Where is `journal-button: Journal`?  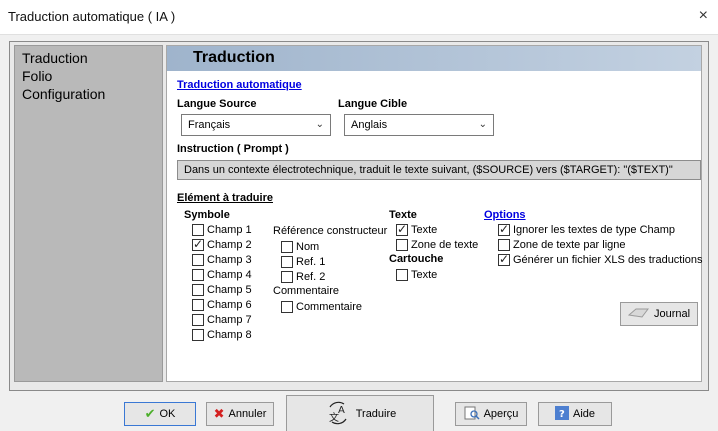
journal-button: Journal is located at coordinates (659, 314).